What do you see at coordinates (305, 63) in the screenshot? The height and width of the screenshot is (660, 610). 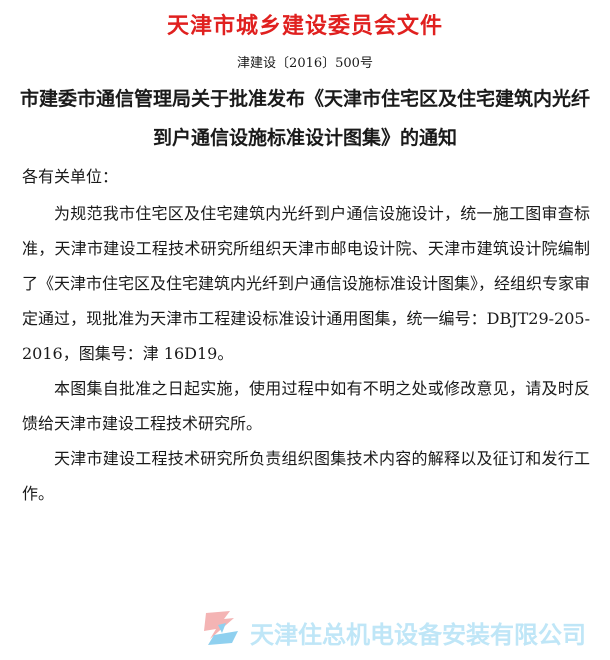 I see `document-number: 津建设〔2016〕500号` at bounding box center [305, 63].